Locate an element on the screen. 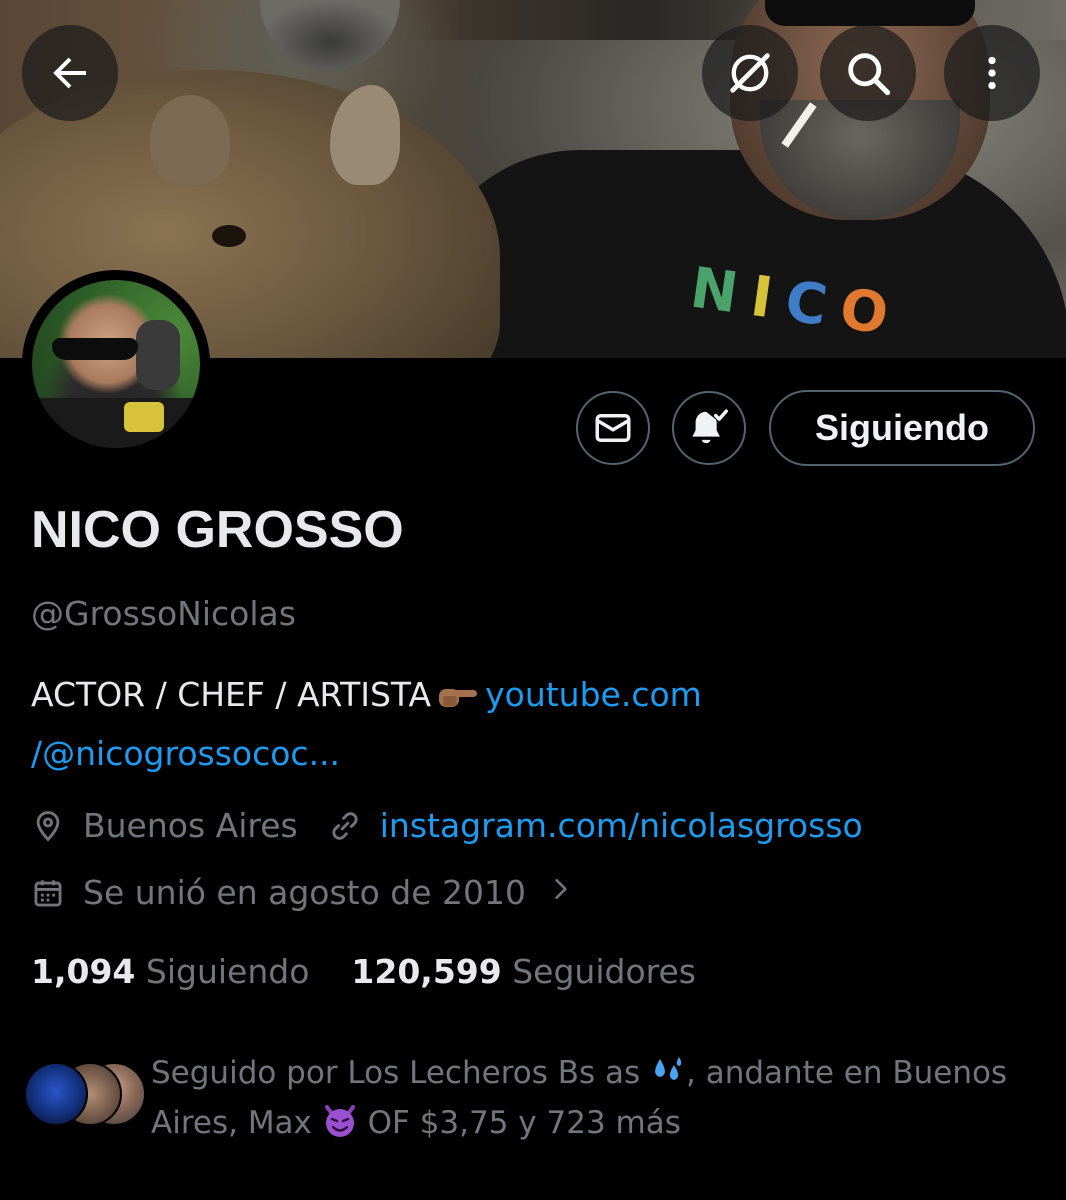 The image size is (1066, 1200). notifications-button is located at coordinates (709, 428).